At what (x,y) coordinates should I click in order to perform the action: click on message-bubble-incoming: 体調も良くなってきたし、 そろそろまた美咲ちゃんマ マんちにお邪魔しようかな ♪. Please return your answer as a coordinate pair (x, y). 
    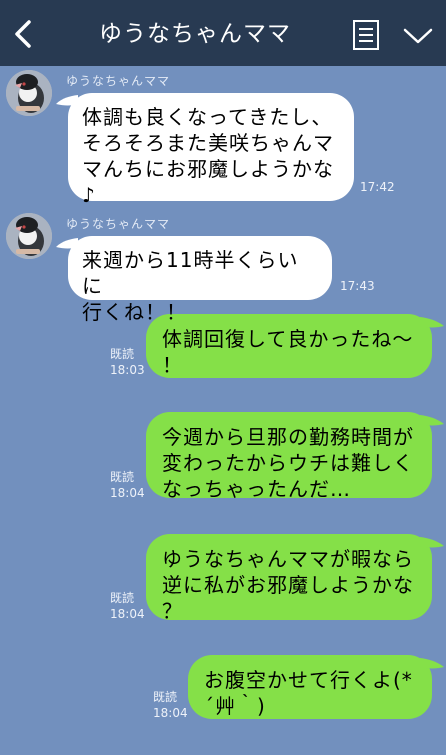
    Looking at the image, I should click on (211, 150).